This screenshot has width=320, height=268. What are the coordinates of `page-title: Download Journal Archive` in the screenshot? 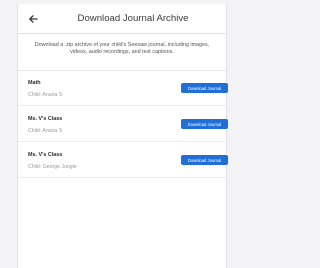 It's located at (133, 18).